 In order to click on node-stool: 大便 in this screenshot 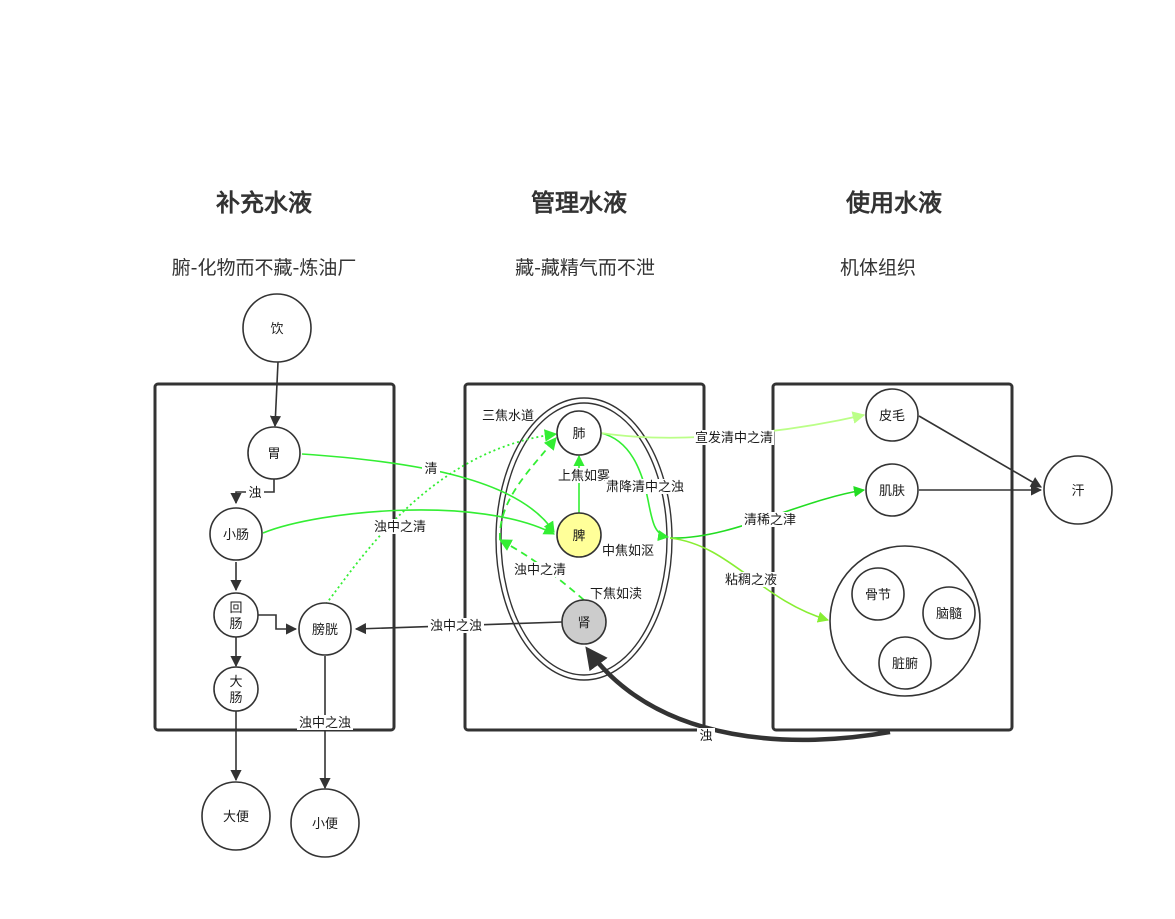, I will do `click(236, 816)`.